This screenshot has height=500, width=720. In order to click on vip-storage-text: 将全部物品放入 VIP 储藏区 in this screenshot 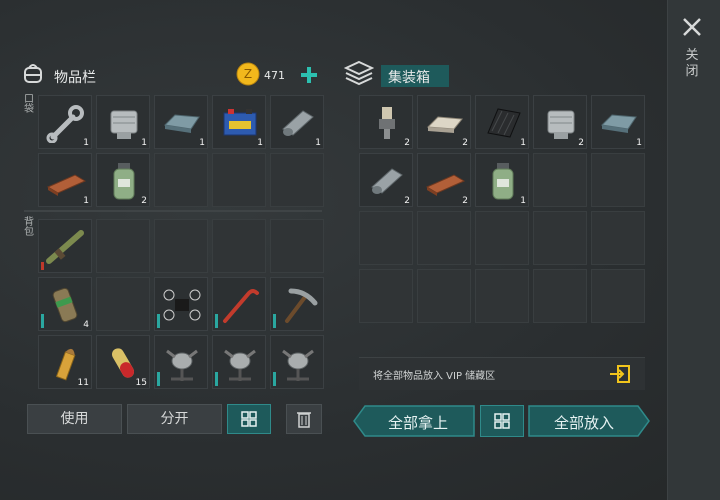, I will do `click(434, 376)`.